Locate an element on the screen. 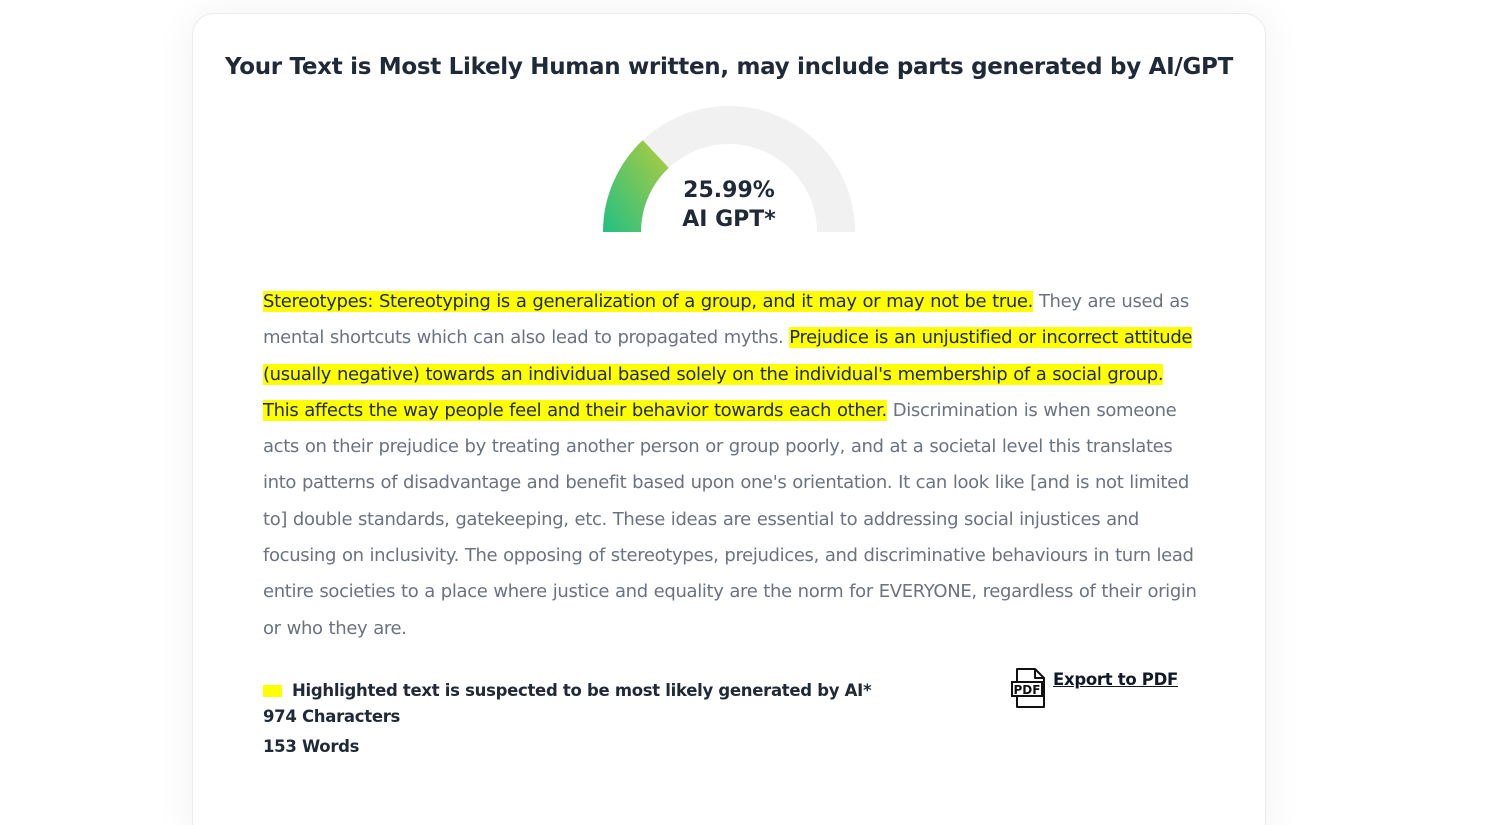 This screenshot has height=825, width=1500. pdf-icon-text: PDF is located at coordinates (1027, 690).